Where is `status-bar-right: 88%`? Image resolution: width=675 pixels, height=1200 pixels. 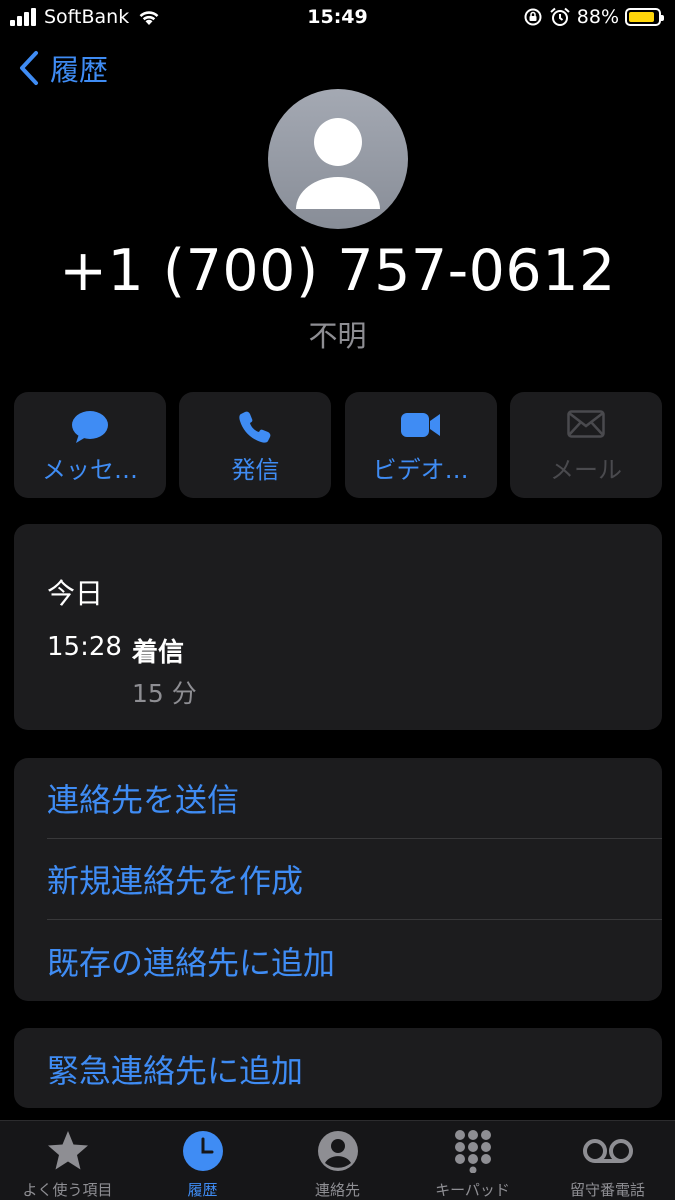 status-bar-right: 88% is located at coordinates (593, 17).